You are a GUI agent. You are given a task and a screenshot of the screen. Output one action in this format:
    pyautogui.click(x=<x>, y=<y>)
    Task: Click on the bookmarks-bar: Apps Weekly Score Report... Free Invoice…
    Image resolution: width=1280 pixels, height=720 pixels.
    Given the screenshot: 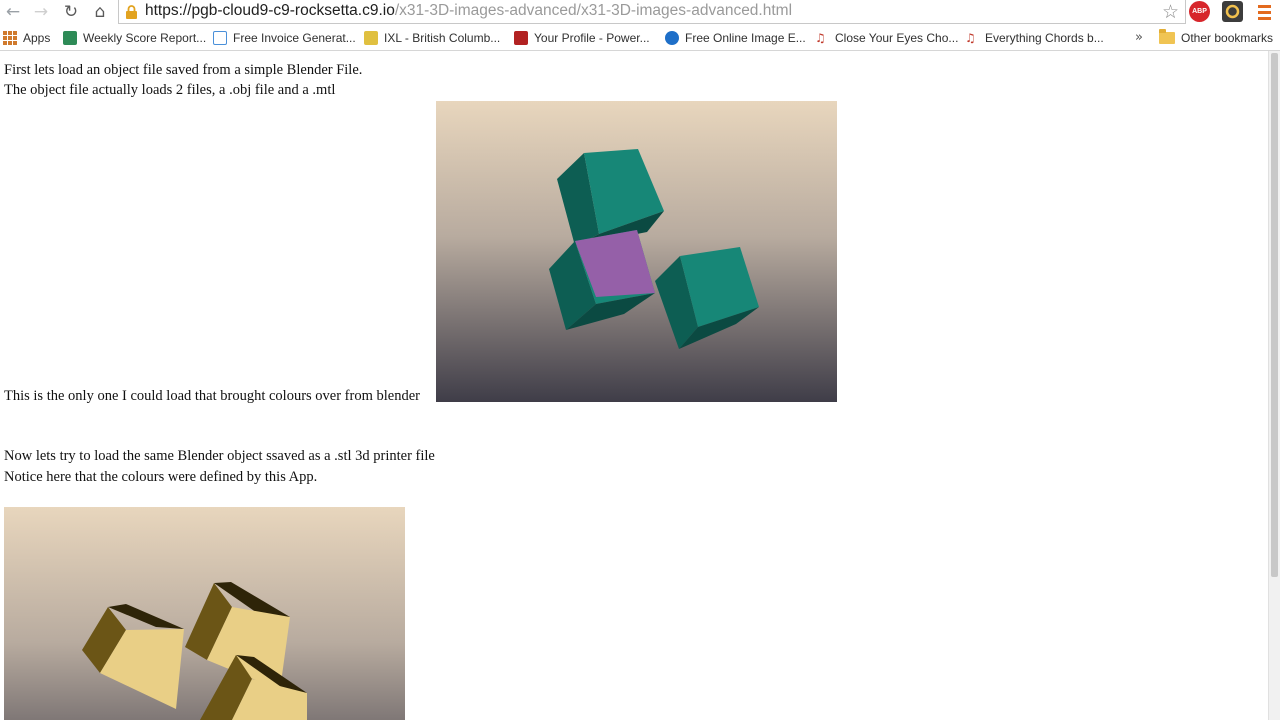 What is the action you would take?
    pyautogui.click(x=640, y=38)
    